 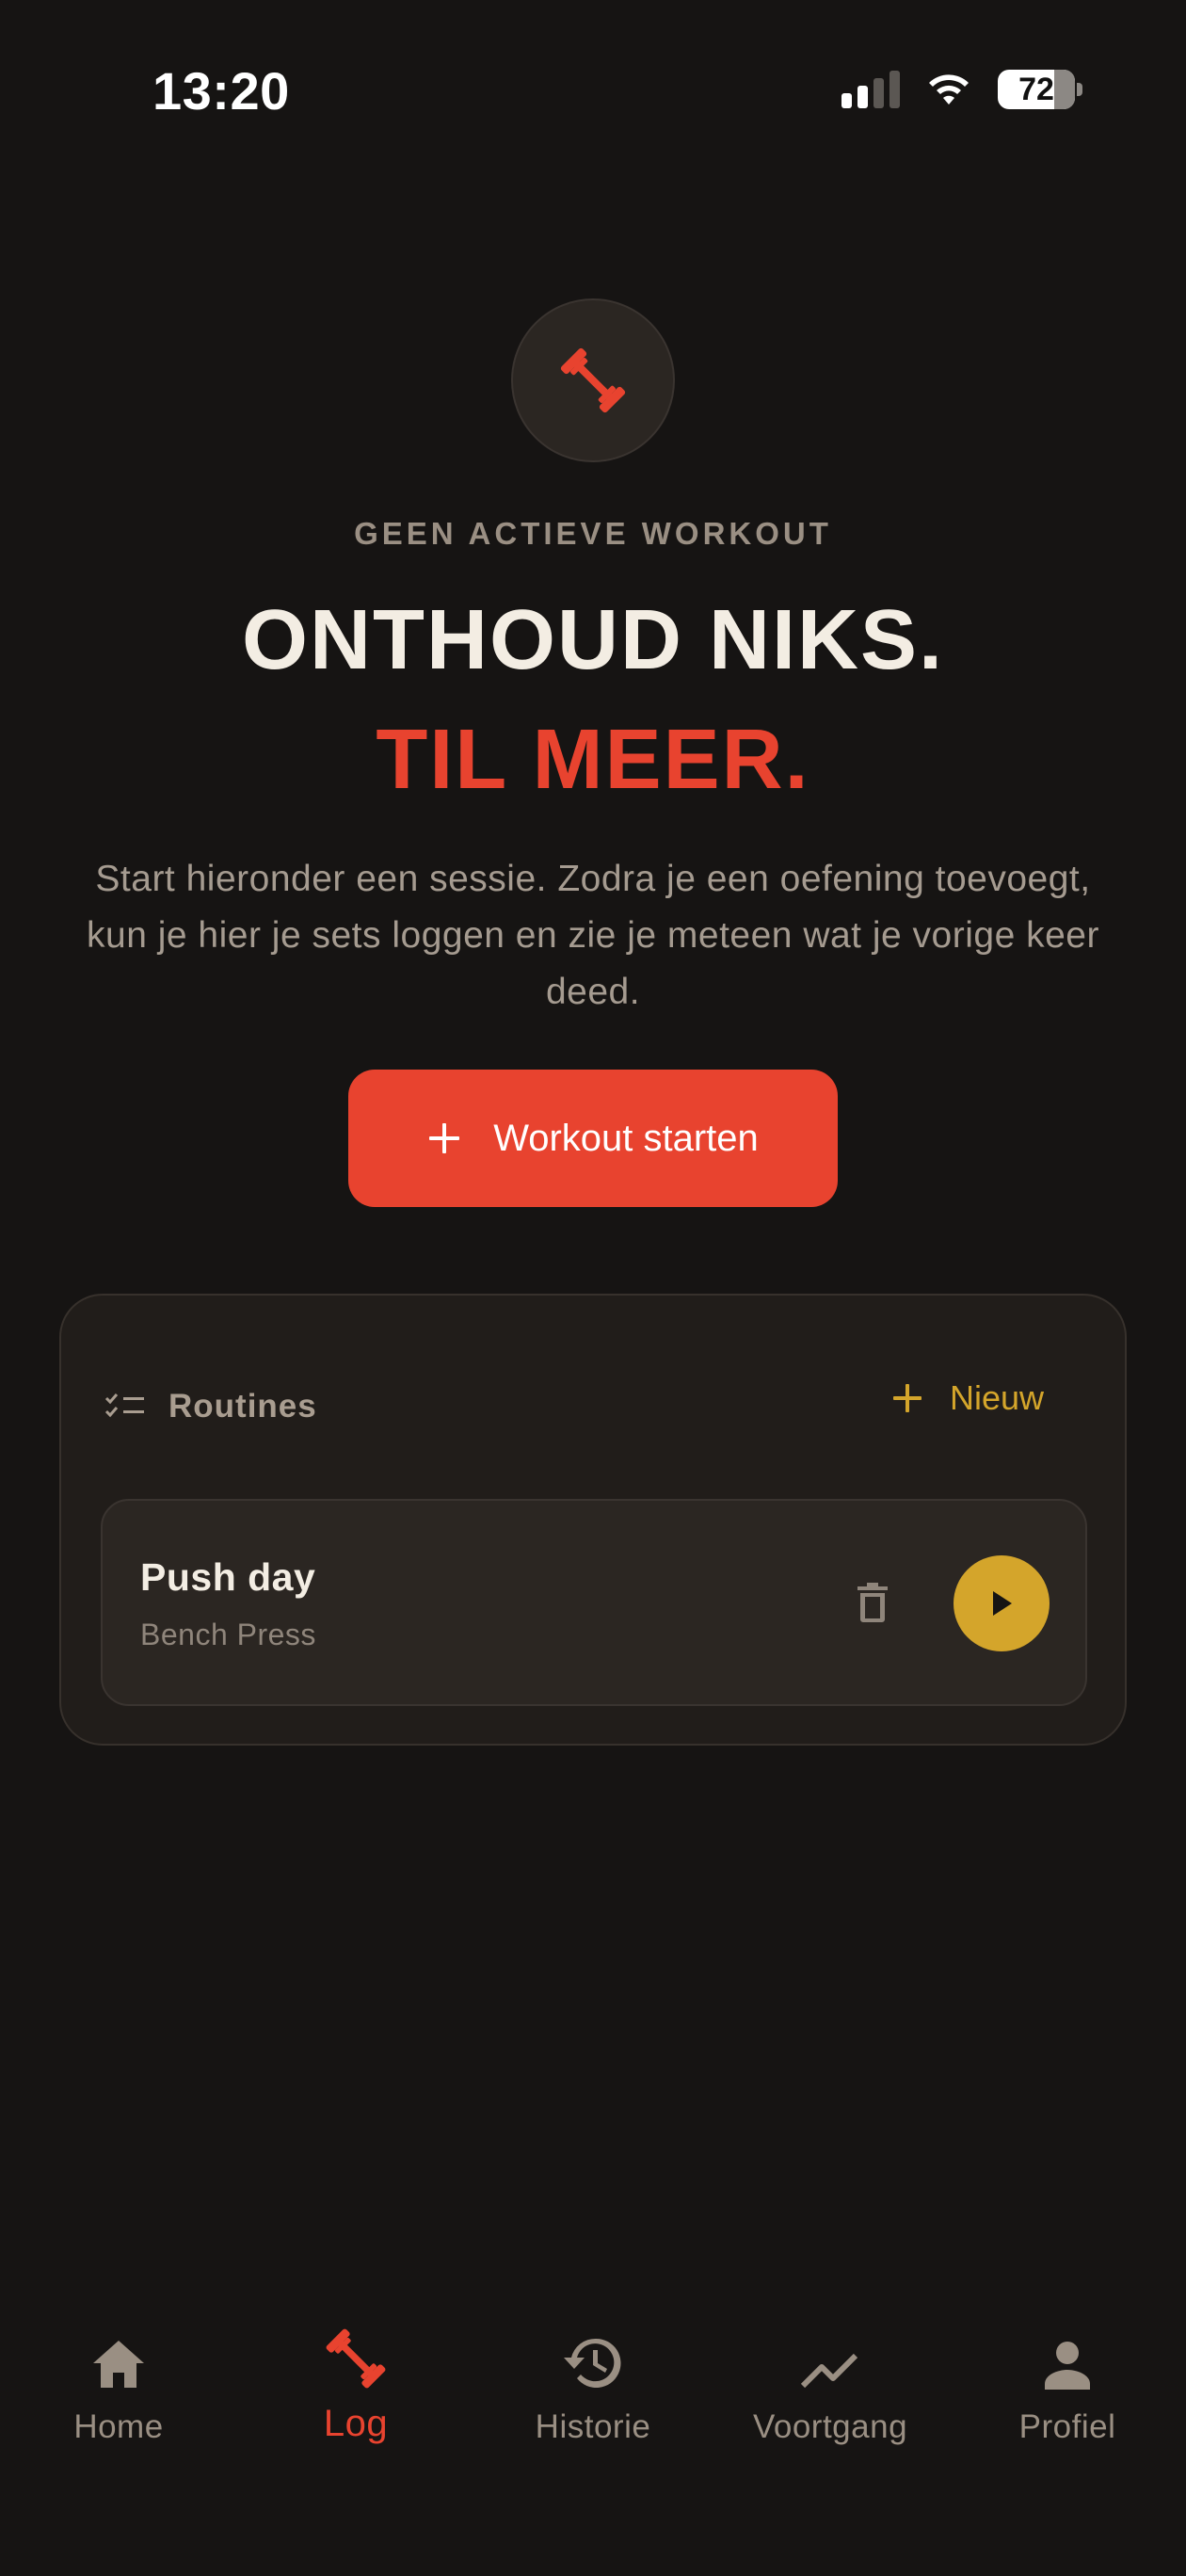 I want to click on nav-item-log: Log, so click(x=355, y=2371).